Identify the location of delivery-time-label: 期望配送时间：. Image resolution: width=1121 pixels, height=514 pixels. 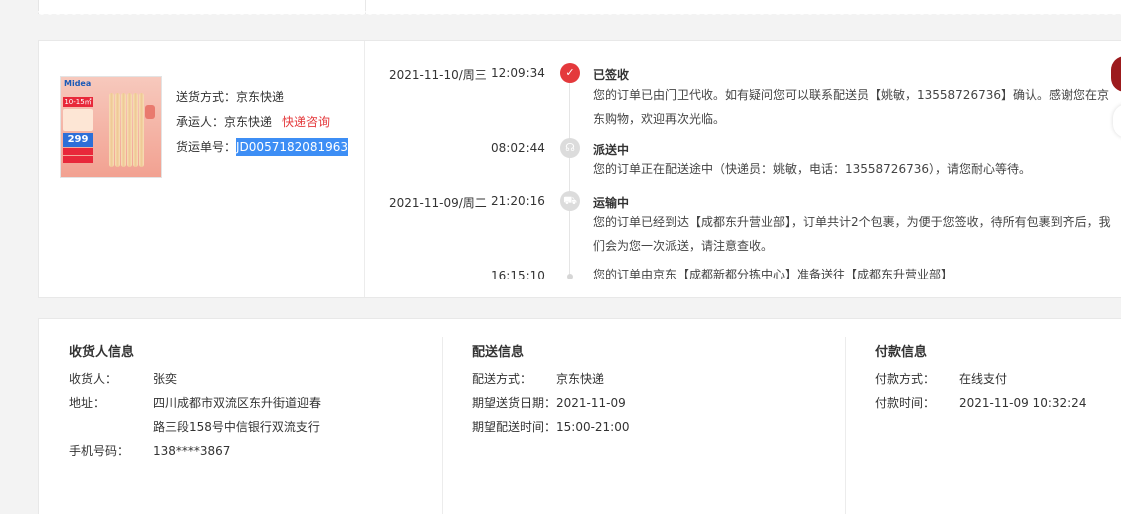
(514, 427).